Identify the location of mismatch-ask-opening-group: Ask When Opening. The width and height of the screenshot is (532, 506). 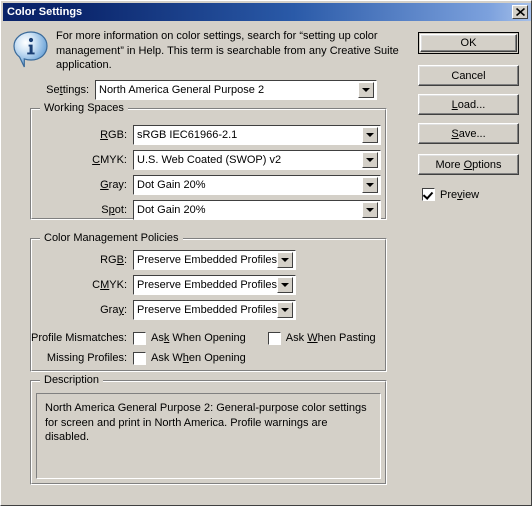
(189, 338).